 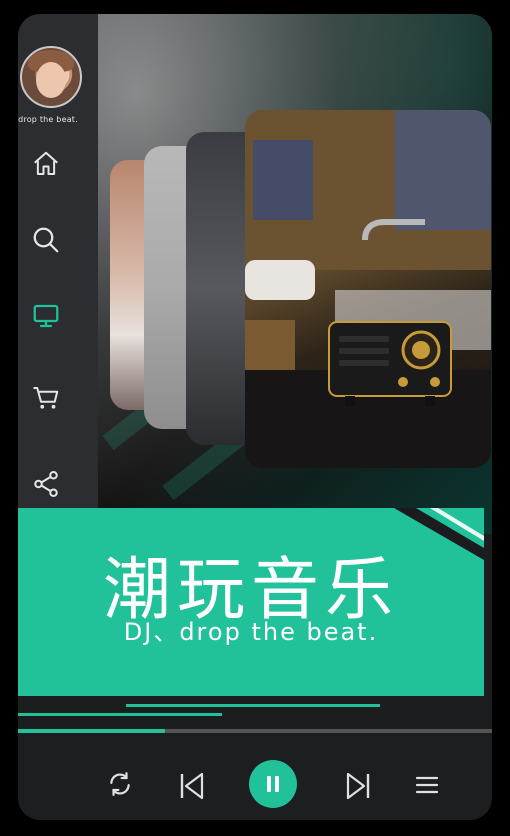 I want to click on next-icon, so click(x=358, y=786).